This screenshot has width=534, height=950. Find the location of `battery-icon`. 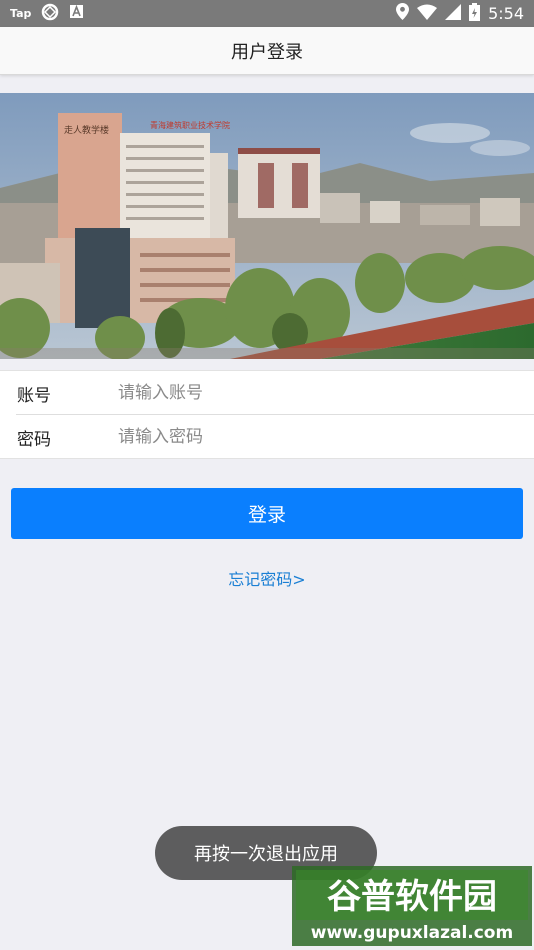

battery-icon is located at coordinates (475, 13).